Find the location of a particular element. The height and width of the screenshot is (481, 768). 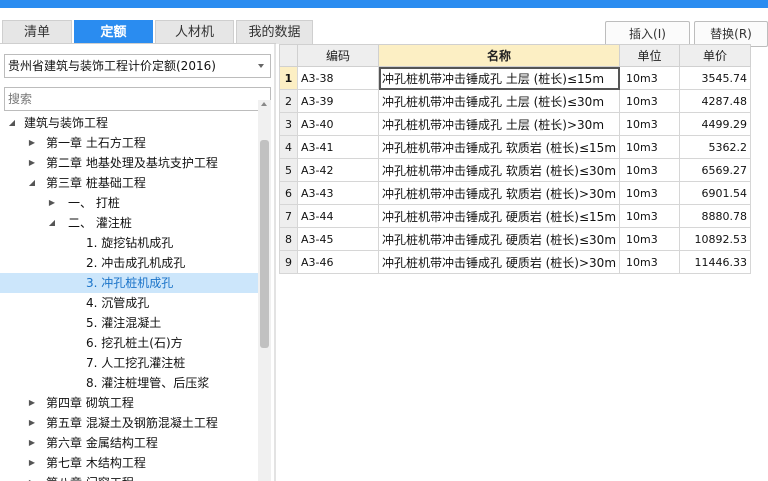

cell-code: A3-40 is located at coordinates (338, 124).